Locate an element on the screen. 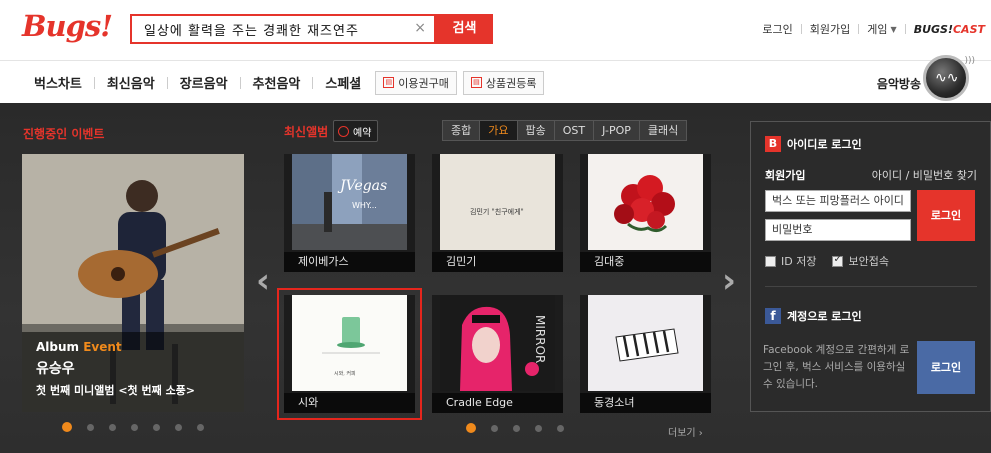 Image resolution: width=991 pixels, height=453 pixels. tab-kpop: 가요 is located at coordinates (498, 130).